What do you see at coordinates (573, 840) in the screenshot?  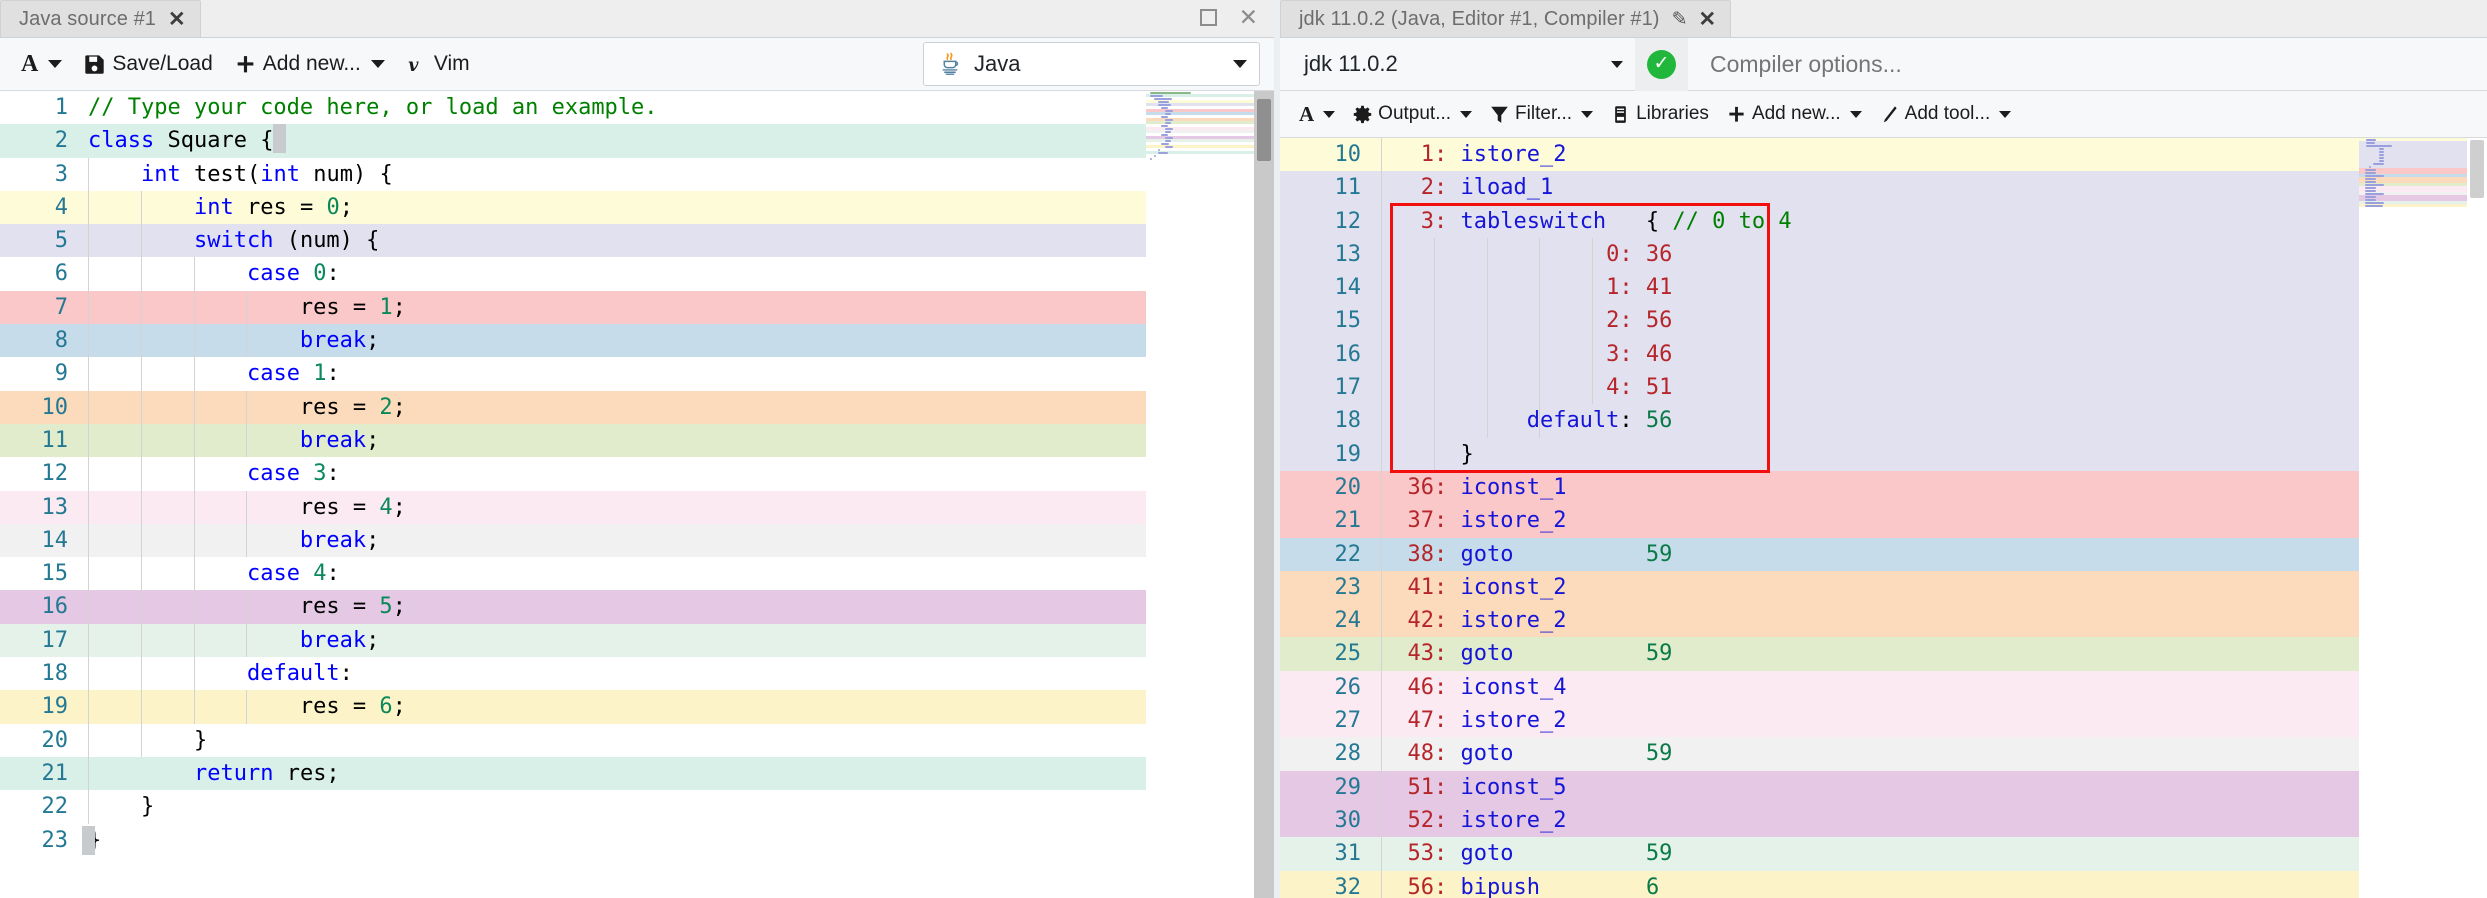 I see `code-line: 23}` at bounding box center [573, 840].